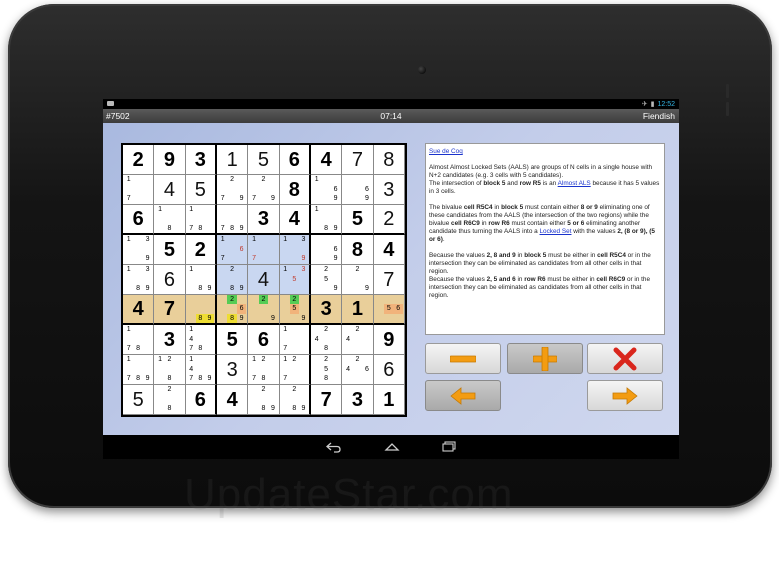 This screenshot has height=562, width=779. What do you see at coordinates (358, 370) in the screenshot?
I see `sudoku-cell: 24 6` at bounding box center [358, 370].